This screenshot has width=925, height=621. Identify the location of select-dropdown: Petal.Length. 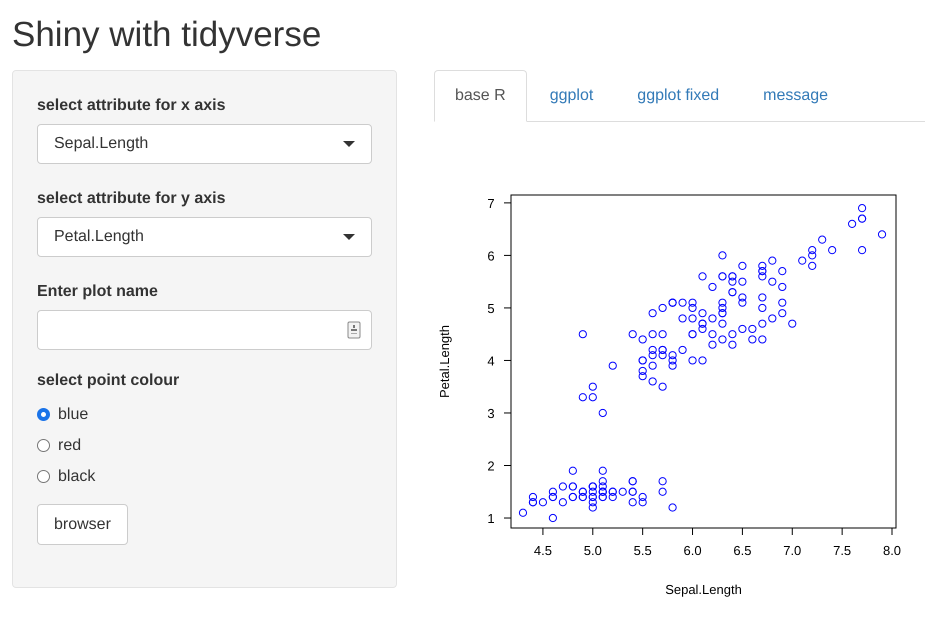
(204, 237).